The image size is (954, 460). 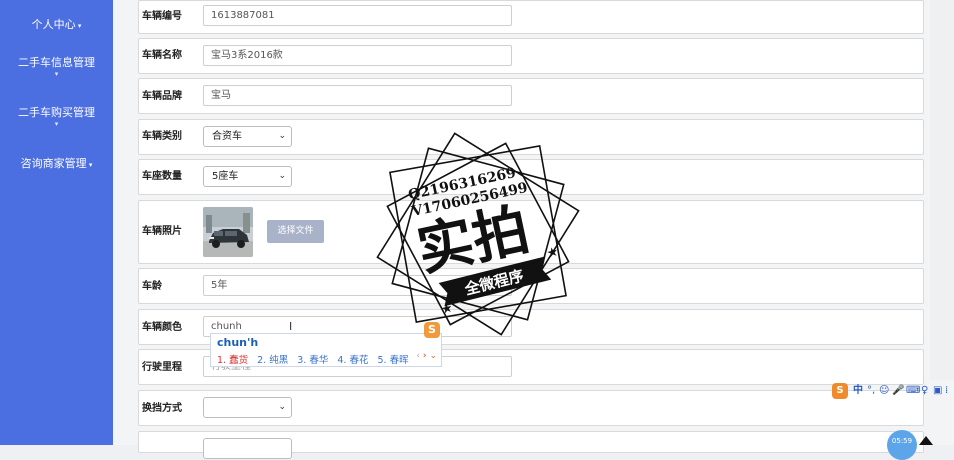 What do you see at coordinates (531, 96) in the screenshot?
I see `form-row-brand: 车辆品牌 宝马` at bounding box center [531, 96].